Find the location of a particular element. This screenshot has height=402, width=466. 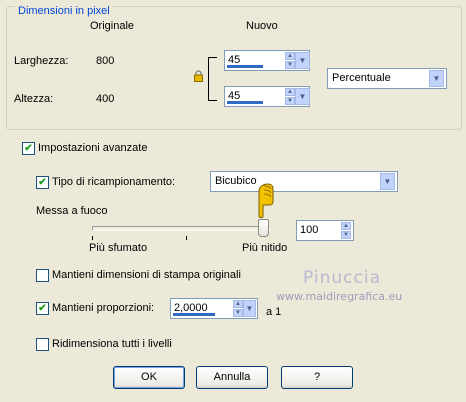

watermark-name: Pinuccia is located at coordinates (342, 278).